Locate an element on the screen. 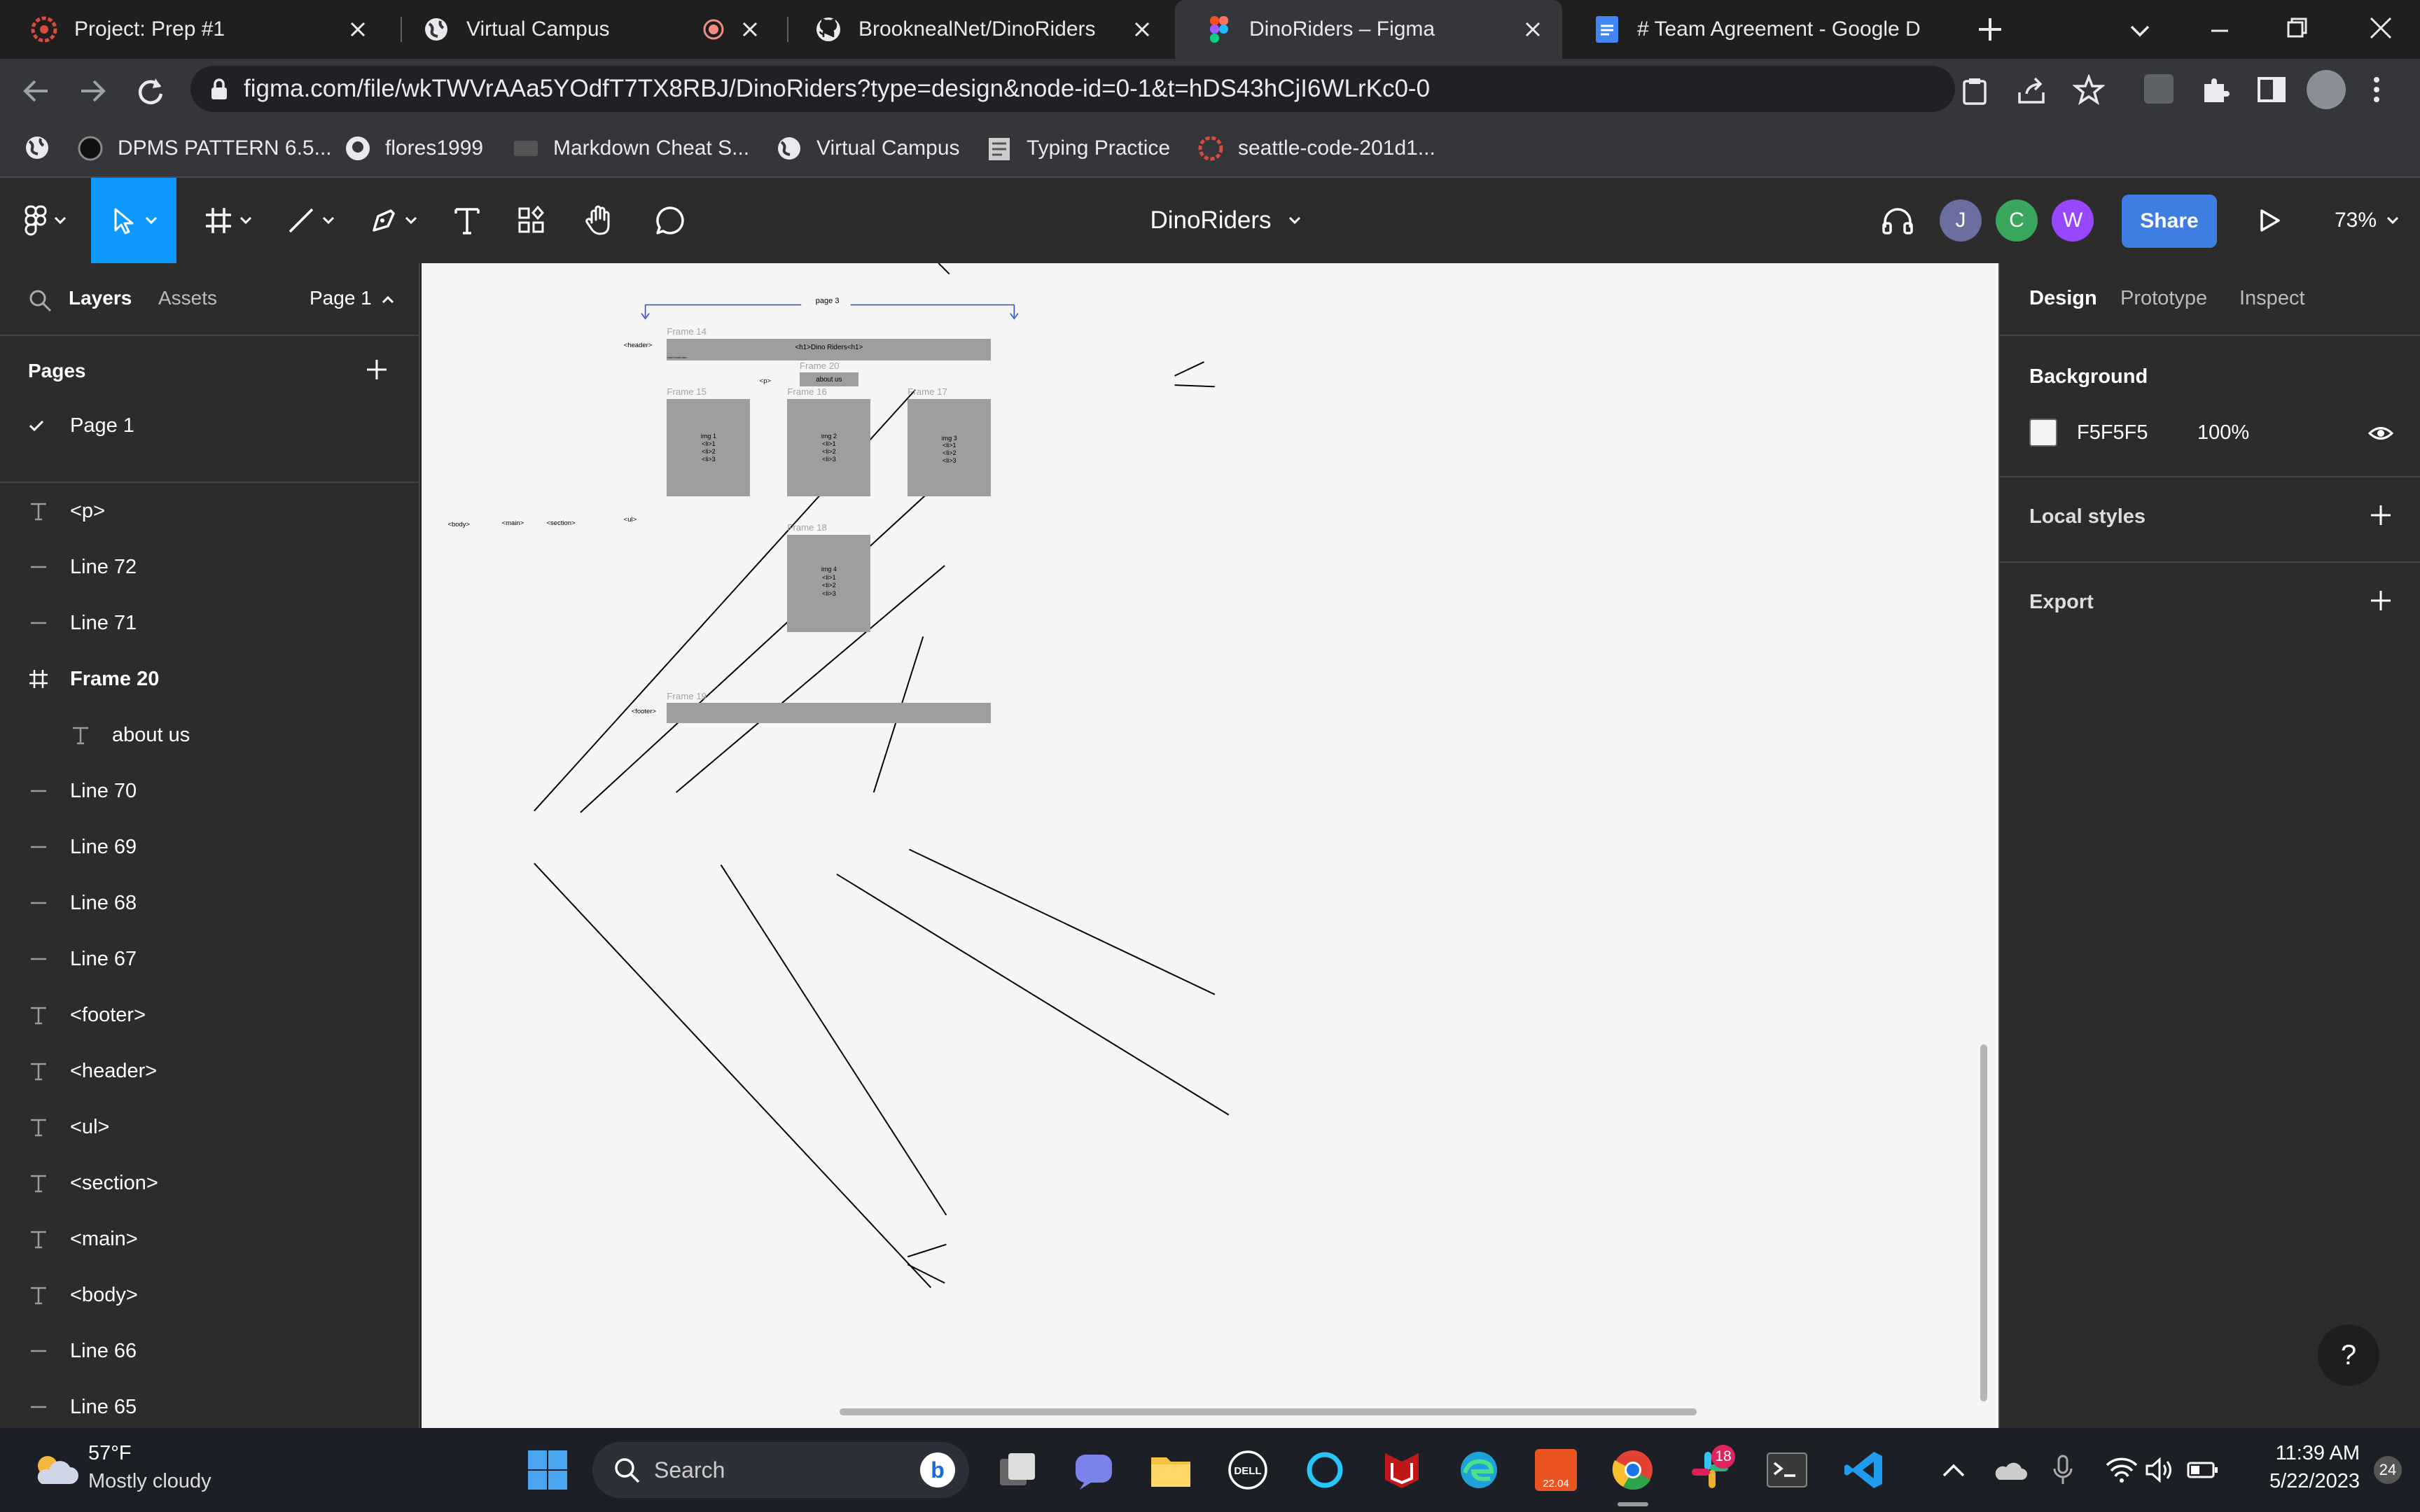 This screenshot has height=1512, width=2420. tab-inspect: Inspect is located at coordinates (2272, 298).